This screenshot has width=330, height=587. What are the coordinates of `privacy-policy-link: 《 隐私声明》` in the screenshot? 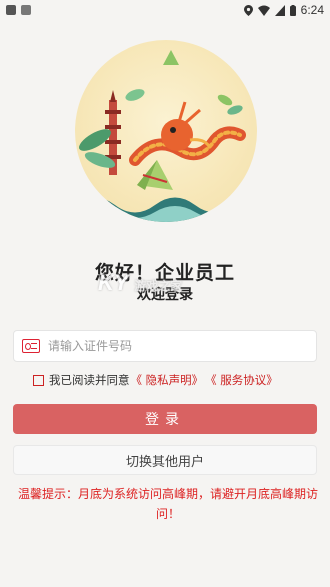 It's located at (167, 380).